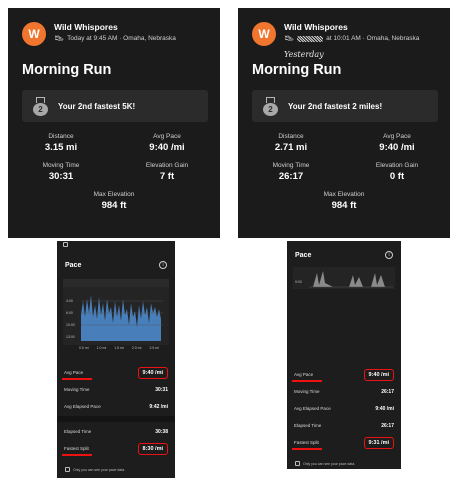  I want to click on row-fastest-split: Fastest Split 9:31 /mi, so click(344, 442).